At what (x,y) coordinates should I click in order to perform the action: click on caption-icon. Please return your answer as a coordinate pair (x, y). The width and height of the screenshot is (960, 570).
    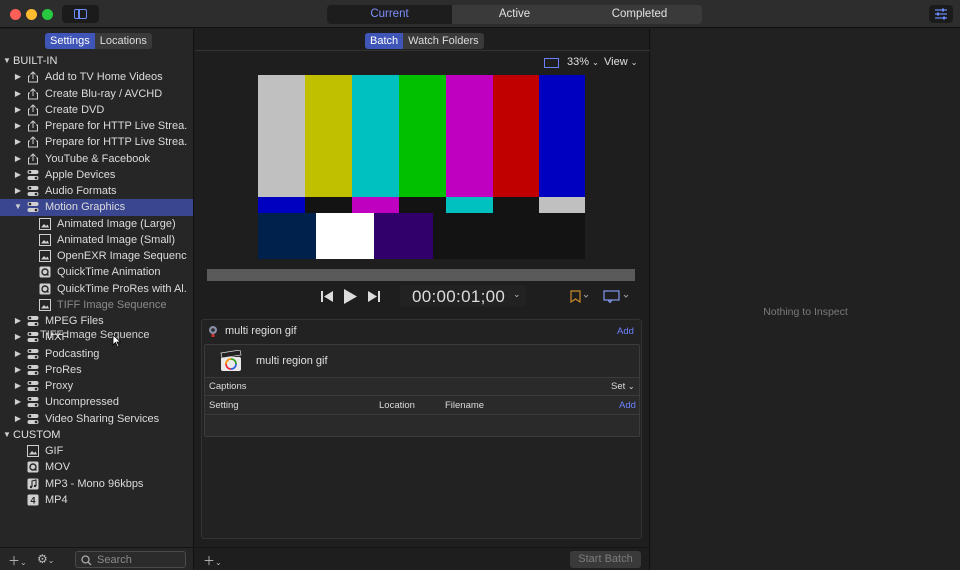
    Looking at the image, I should click on (617, 296).